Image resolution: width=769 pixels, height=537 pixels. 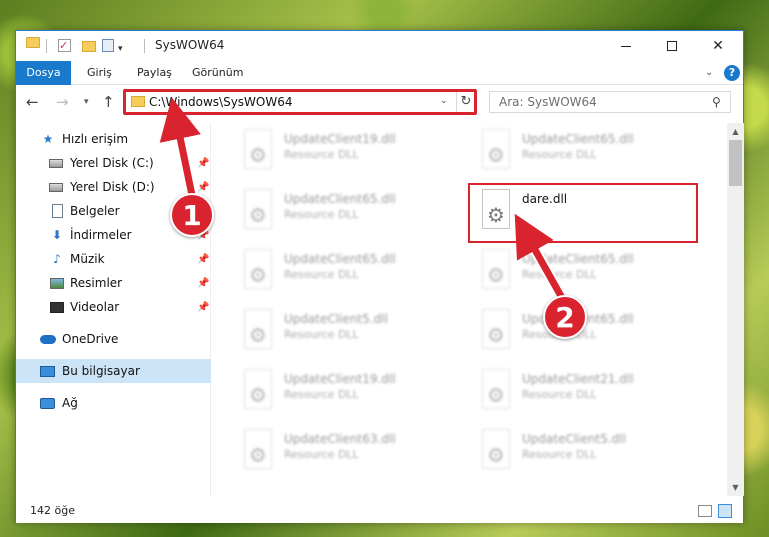 I want to click on minimize-button, so click(x=626, y=46).